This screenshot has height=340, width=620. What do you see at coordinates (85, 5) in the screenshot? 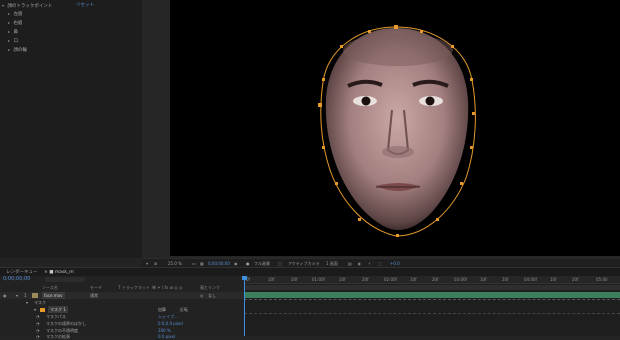
I see `reset-link: リセット` at bounding box center [85, 5].